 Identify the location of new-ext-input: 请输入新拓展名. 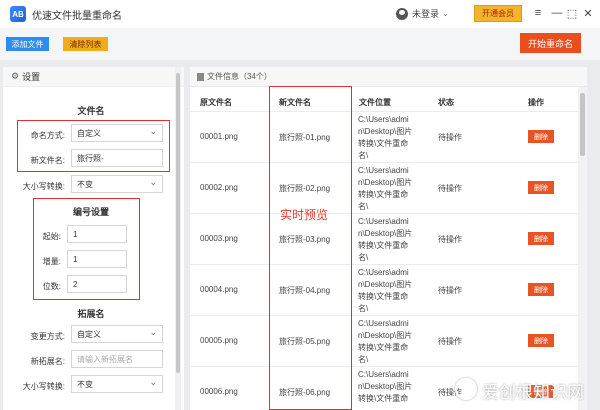
(117, 359).